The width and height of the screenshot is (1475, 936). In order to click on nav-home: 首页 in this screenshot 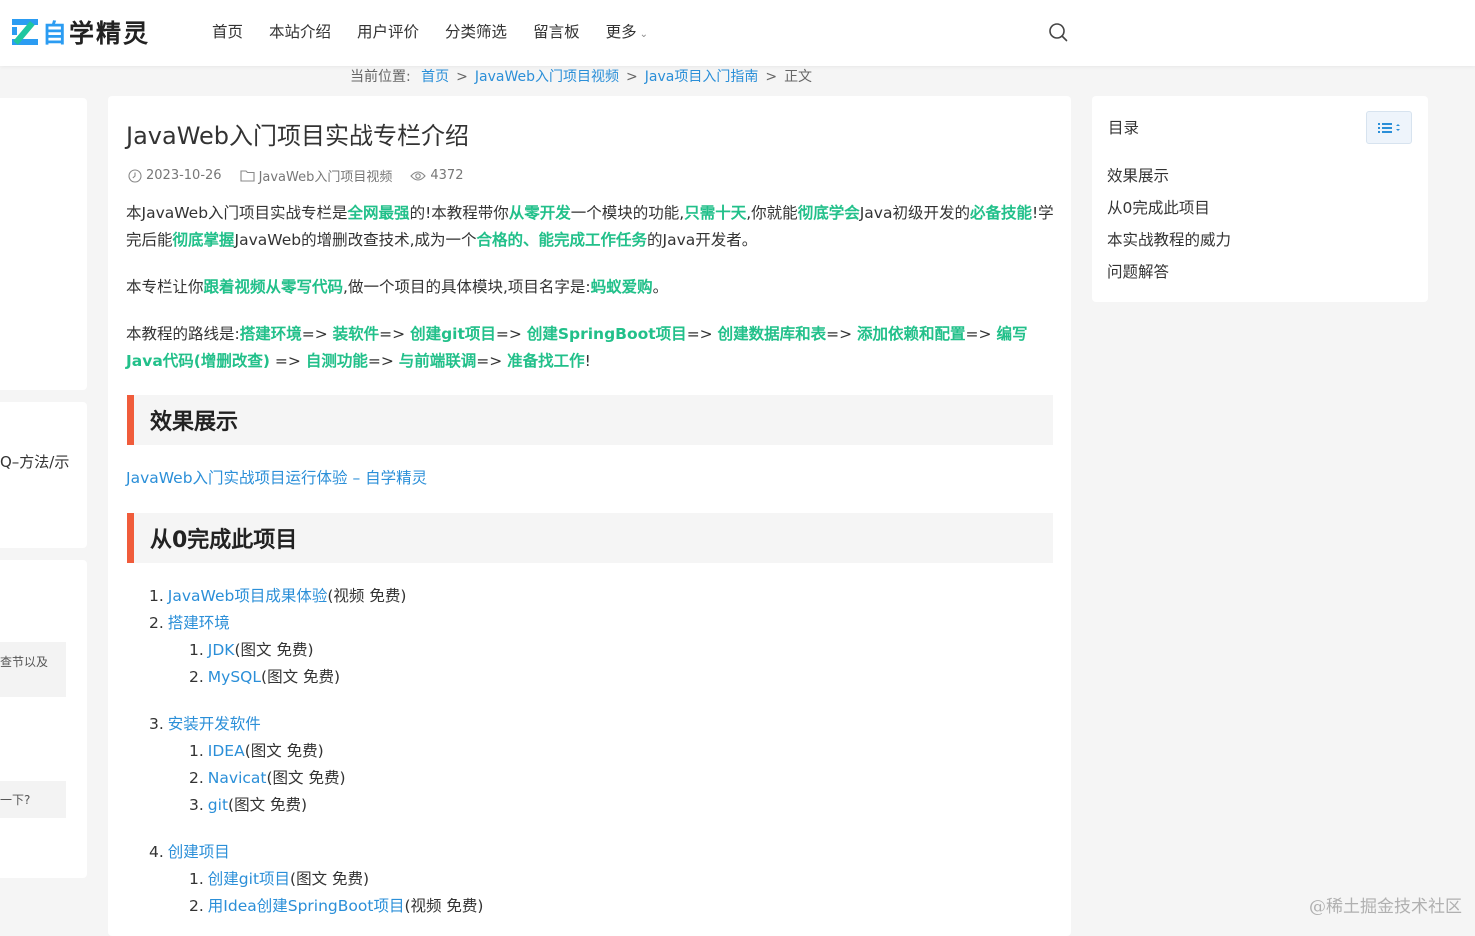, I will do `click(227, 33)`.